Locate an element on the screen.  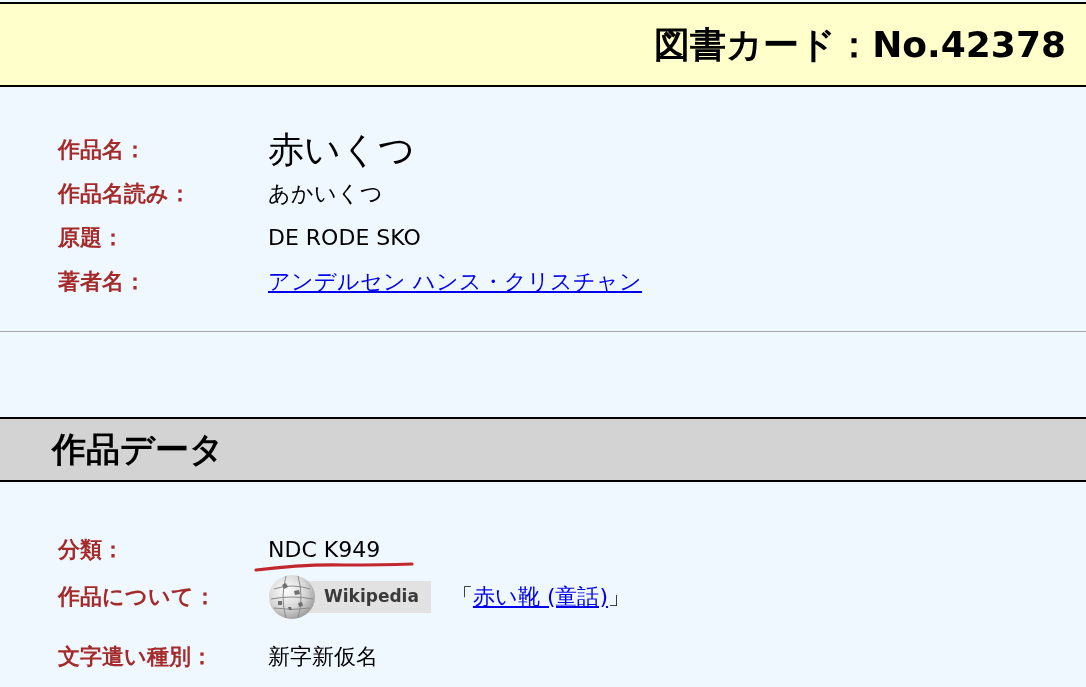
field-label: 分類： is located at coordinates (91, 549).